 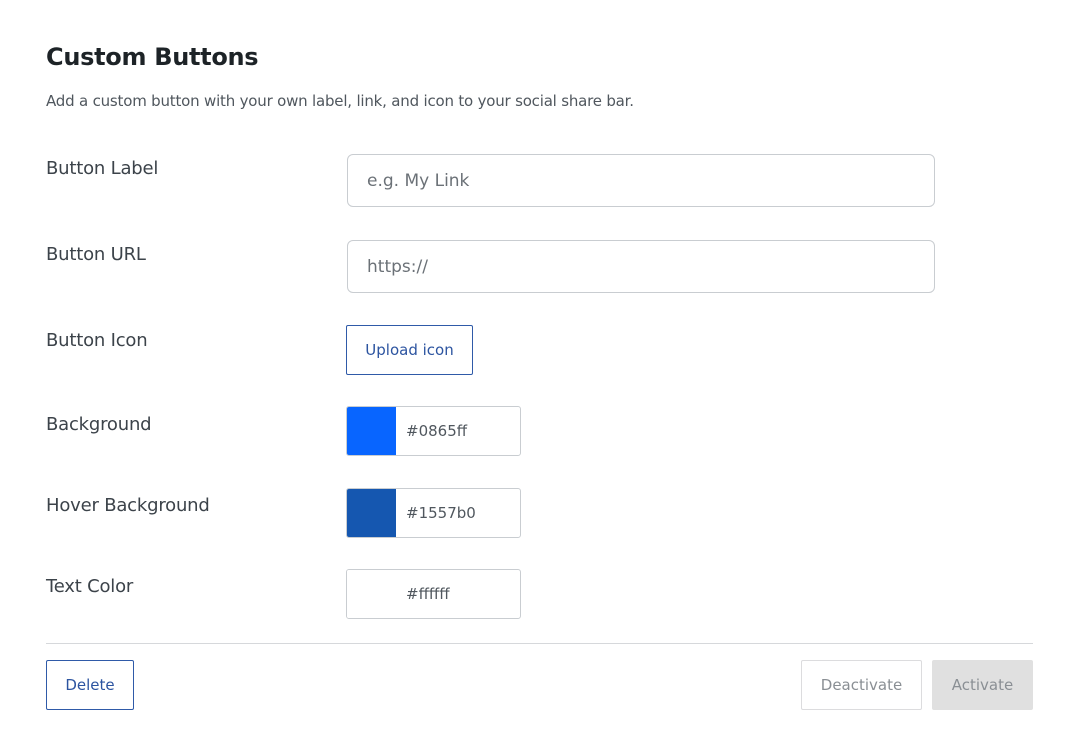 What do you see at coordinates (152, 57) in the screenshot?
I see `page-title: Custom Buttons` at bounding box center [152, 57].